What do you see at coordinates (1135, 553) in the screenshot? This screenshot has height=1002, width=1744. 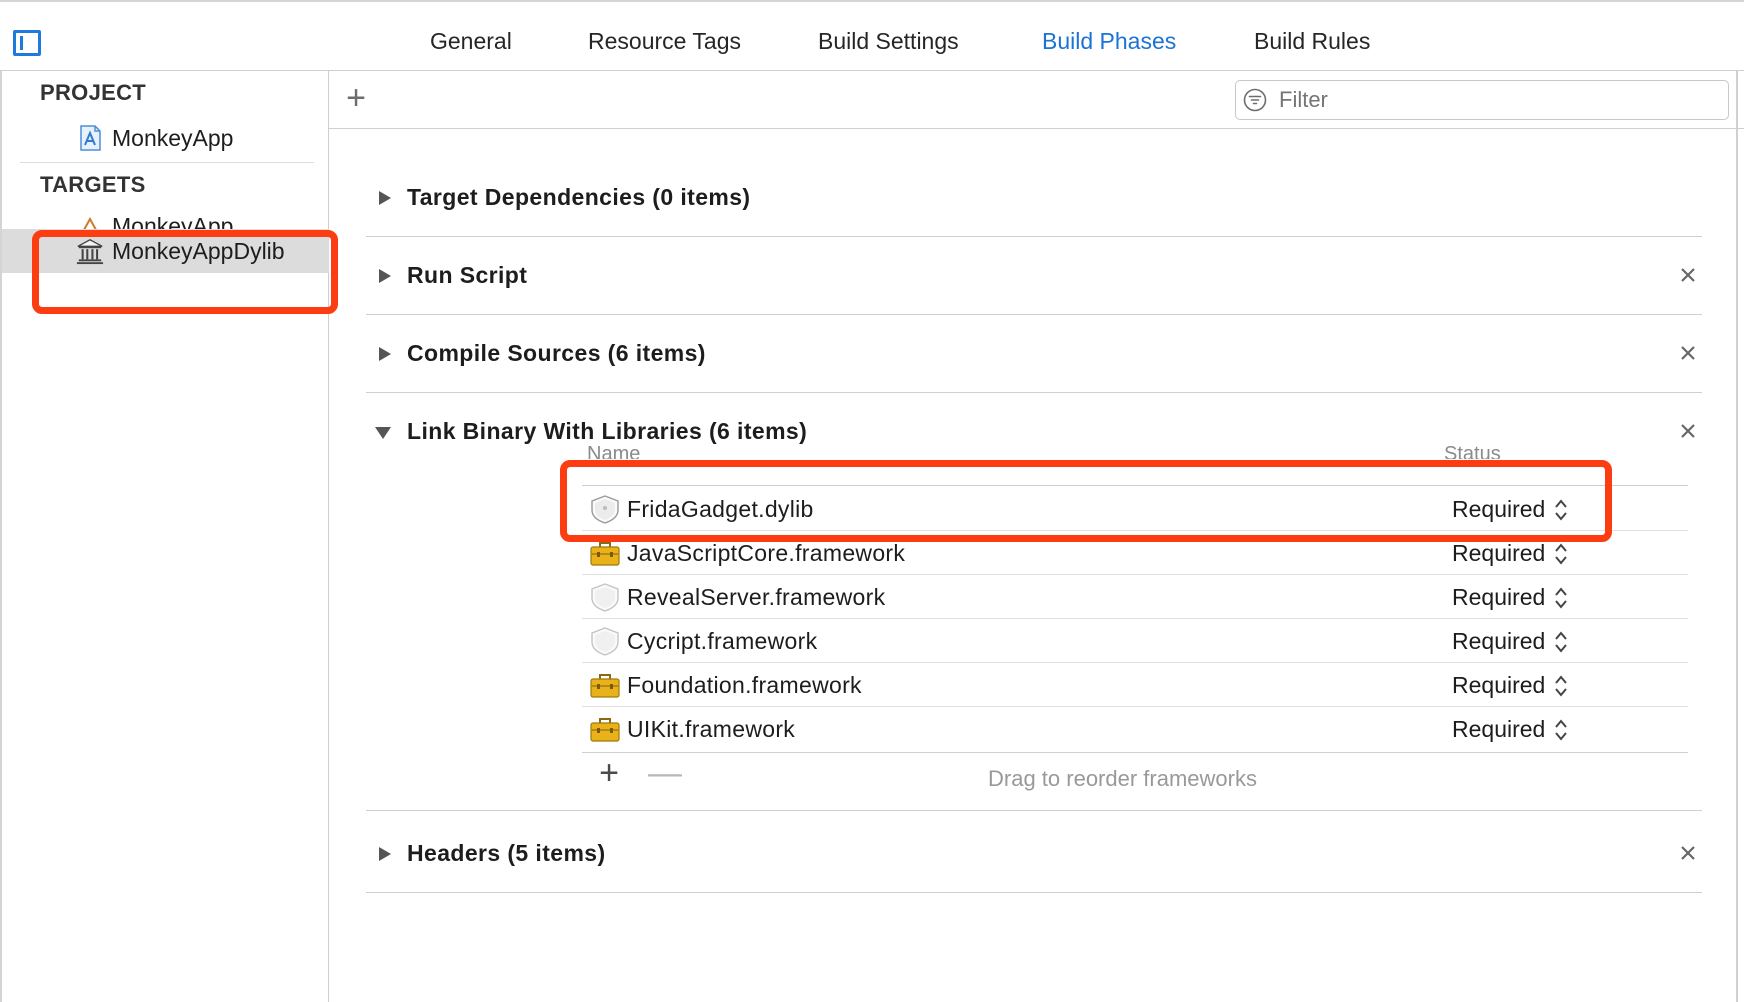 I see `library-row-javascriptcore: JavaScriptCore.framework Required` at bounding box center [1135, 553].